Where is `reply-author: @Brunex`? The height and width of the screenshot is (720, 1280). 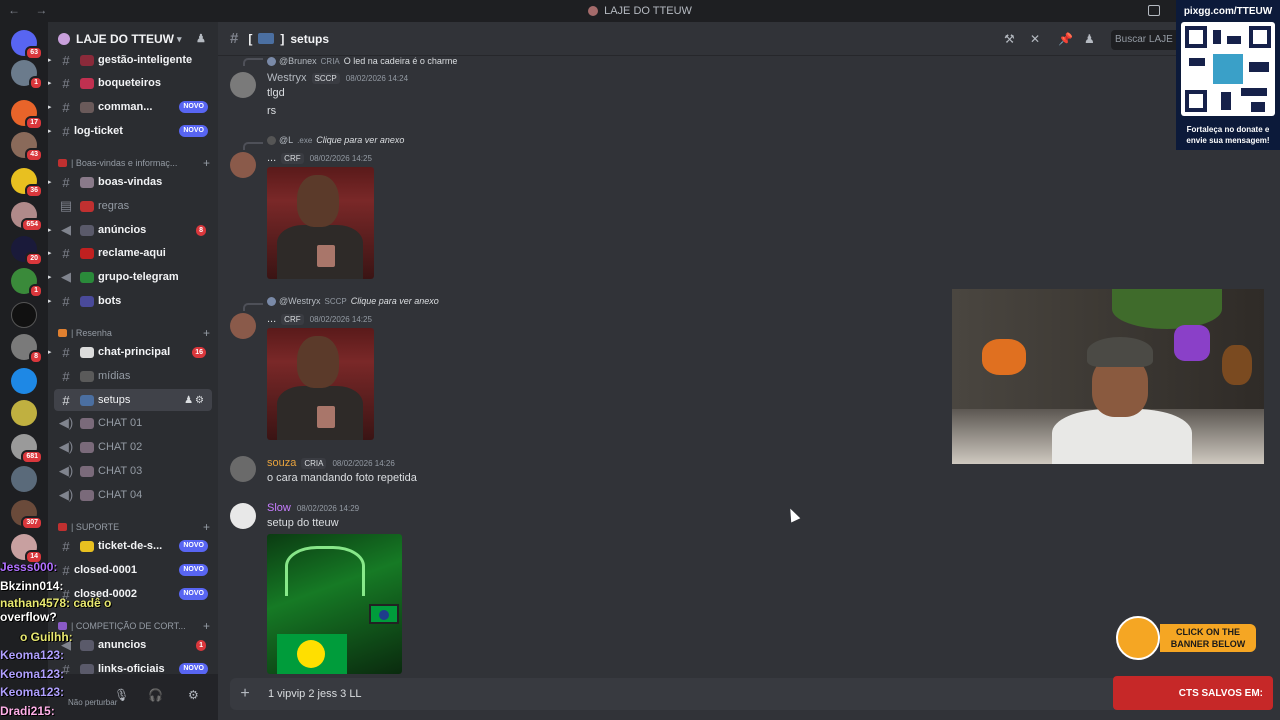 reply-author: @Brunex is located at coordinates (298, 61).